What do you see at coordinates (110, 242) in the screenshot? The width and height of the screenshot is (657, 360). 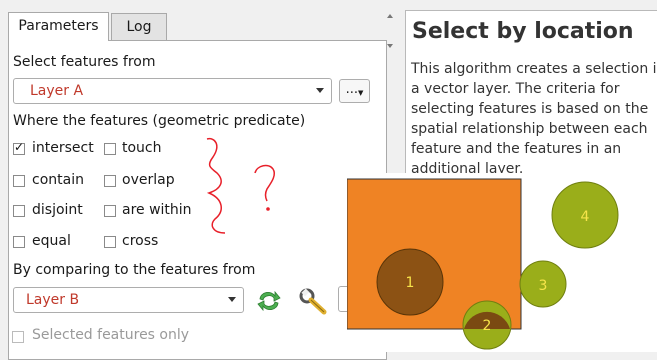 I see `checkbox-cross` at bounding box center [110, 242].